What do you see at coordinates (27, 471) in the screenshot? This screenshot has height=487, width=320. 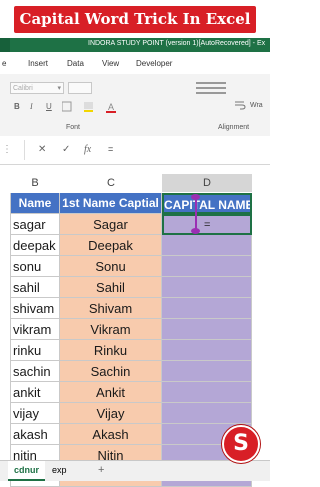 I see `sheet-tab-cdnur: cdnur` at bounding box center [27, 471].